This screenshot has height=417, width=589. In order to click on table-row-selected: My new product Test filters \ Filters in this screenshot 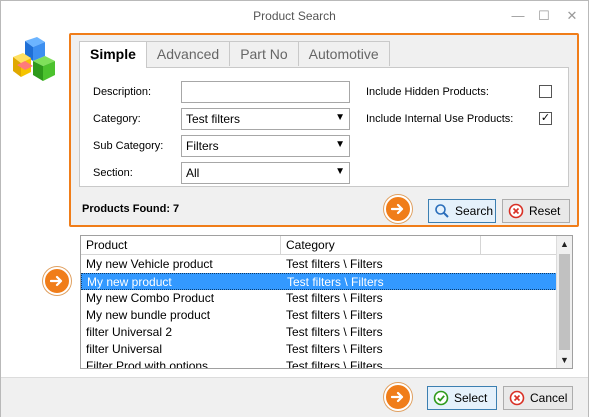, I will do `click(319, 281)`.